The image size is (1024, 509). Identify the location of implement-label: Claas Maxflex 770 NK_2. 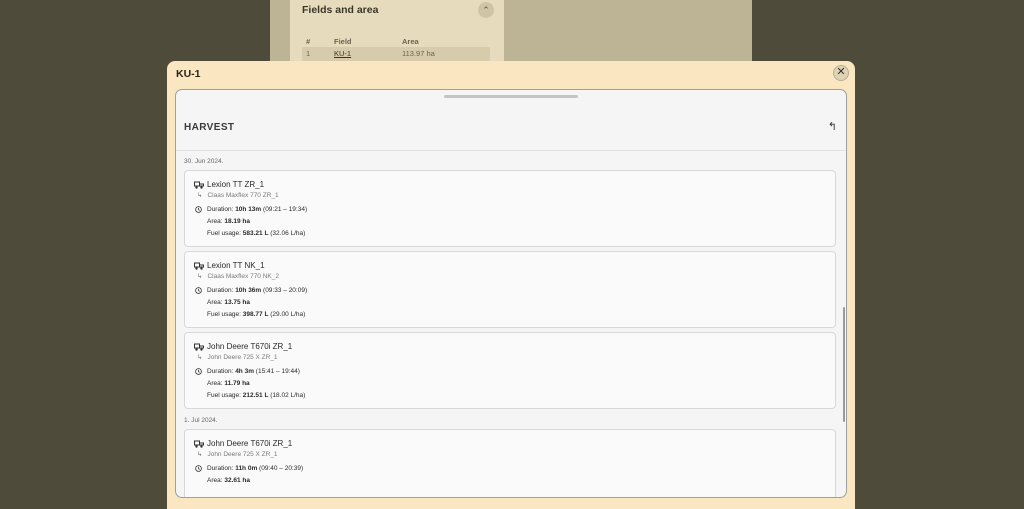
(243, 276).